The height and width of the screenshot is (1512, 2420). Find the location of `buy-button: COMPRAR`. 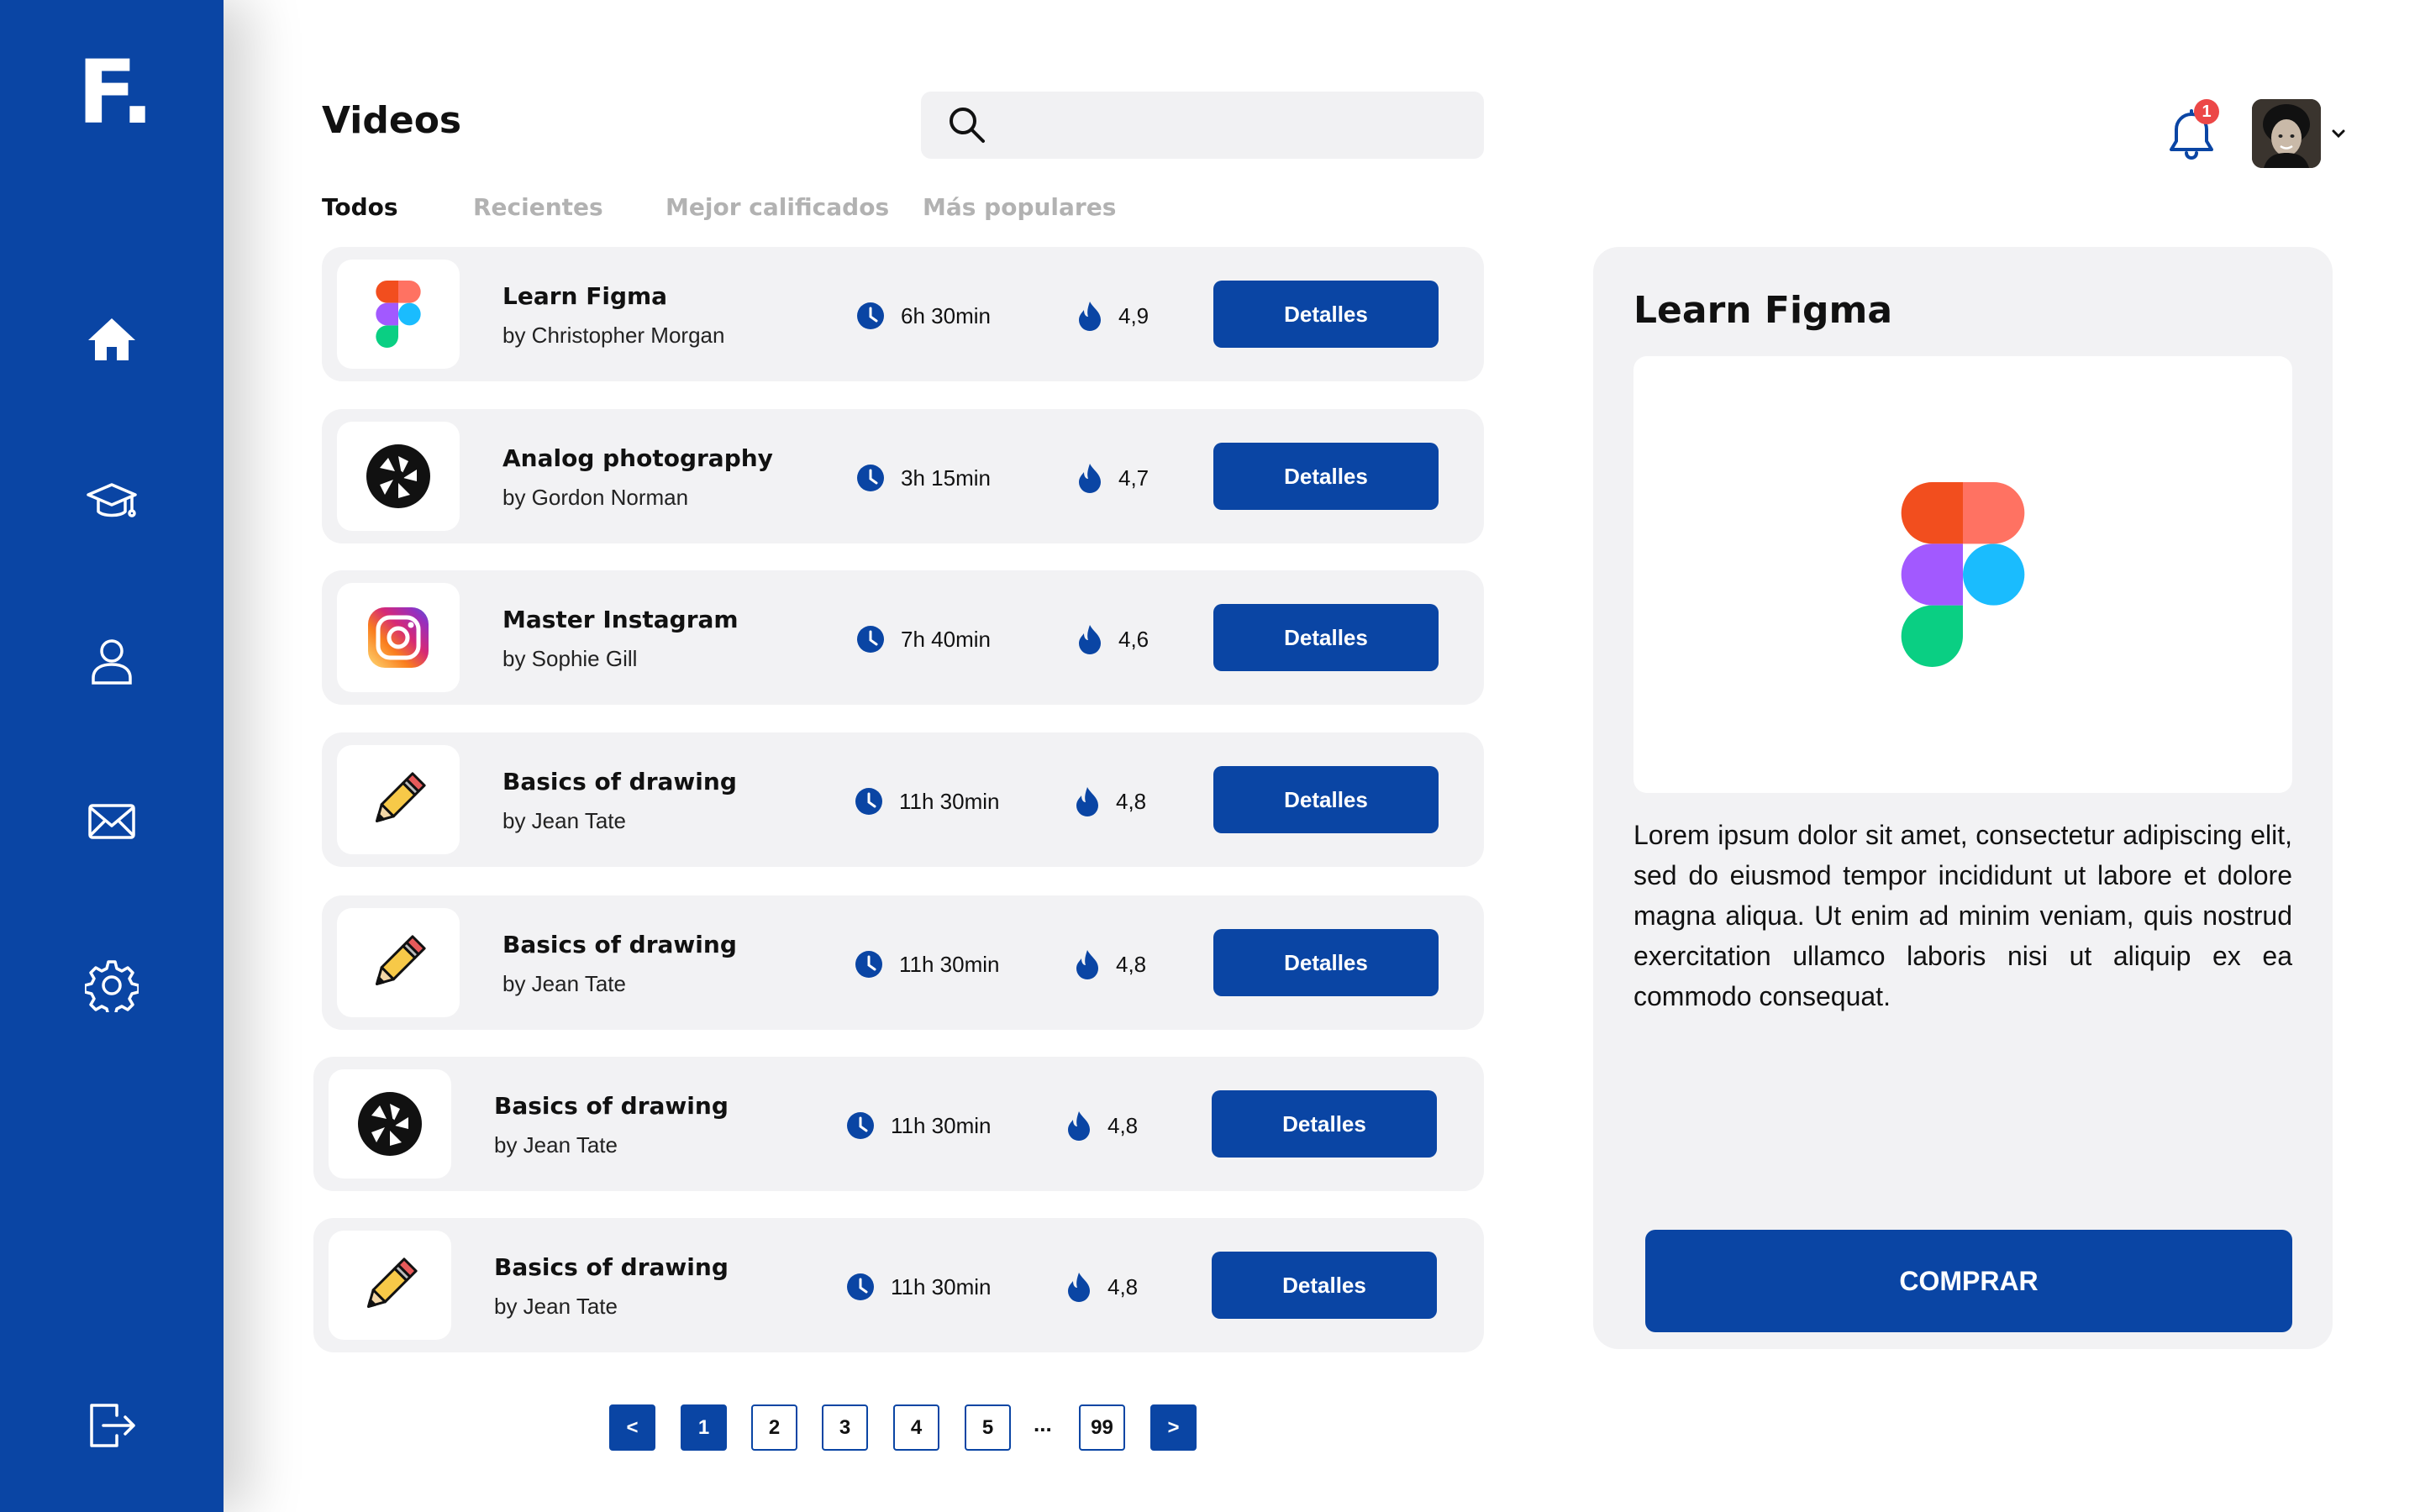

buy-button: COMPRAR is located at coordinates (1969, 1281).